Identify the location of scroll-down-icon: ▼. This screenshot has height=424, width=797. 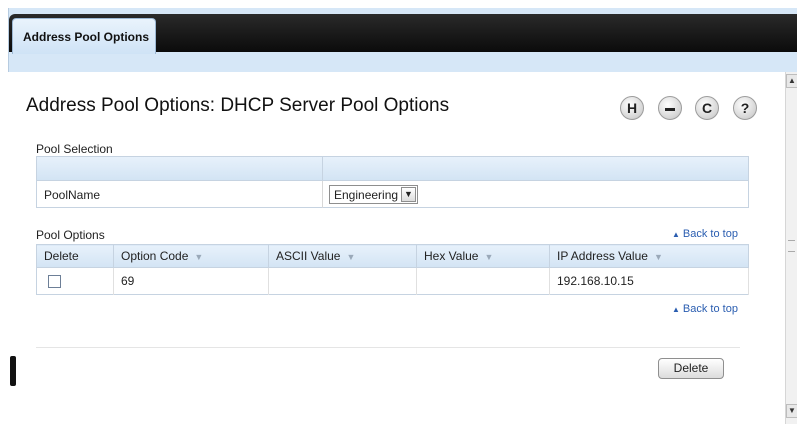
(791, 411).